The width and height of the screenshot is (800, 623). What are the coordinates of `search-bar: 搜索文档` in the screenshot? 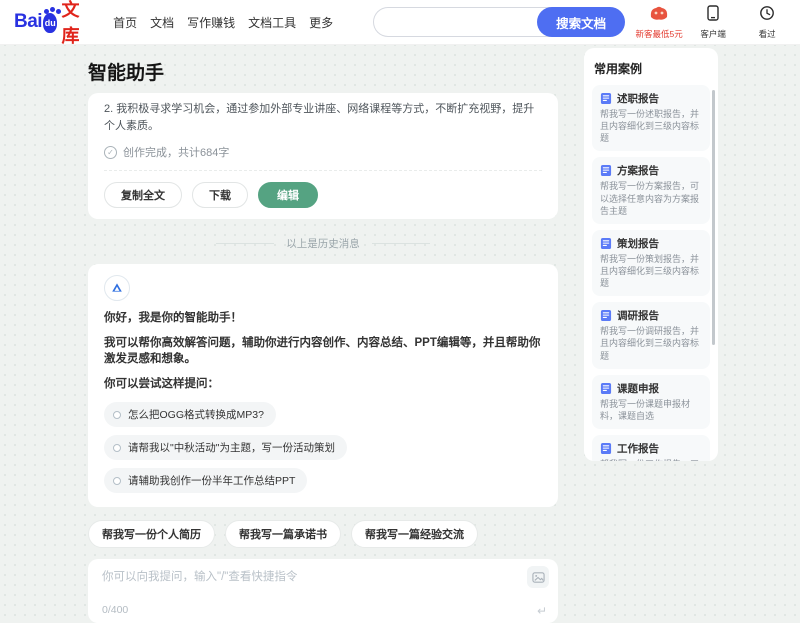 It's located at (499, 22).